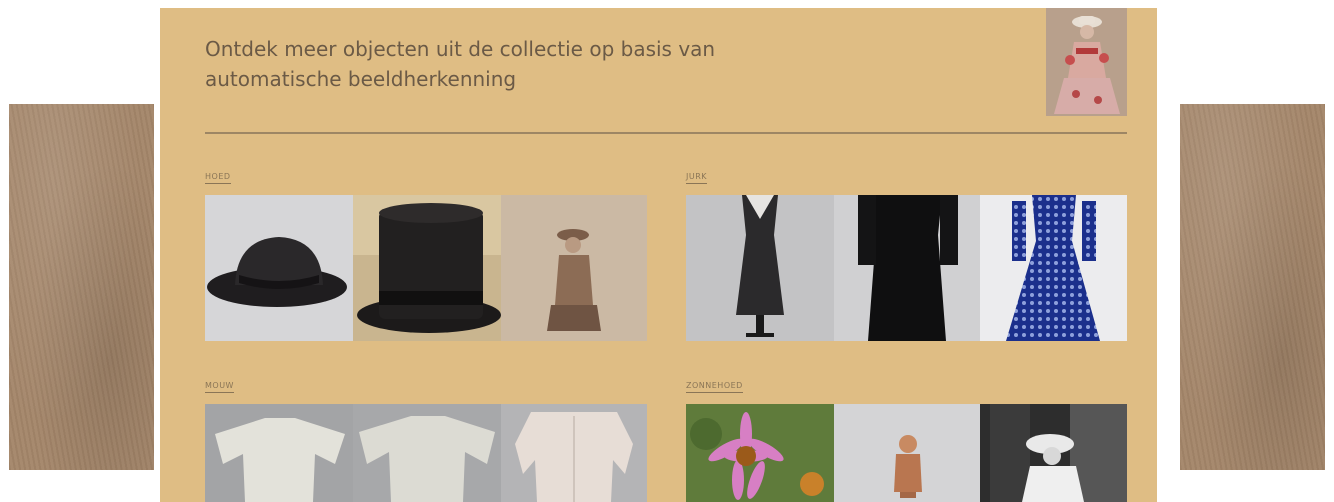 This screenshot has height=502, width=1334. What do you see at coordinates (697, 178) in the screenshot?
I see `category-label-jurk: JURK` at bounding box center [697, 178].